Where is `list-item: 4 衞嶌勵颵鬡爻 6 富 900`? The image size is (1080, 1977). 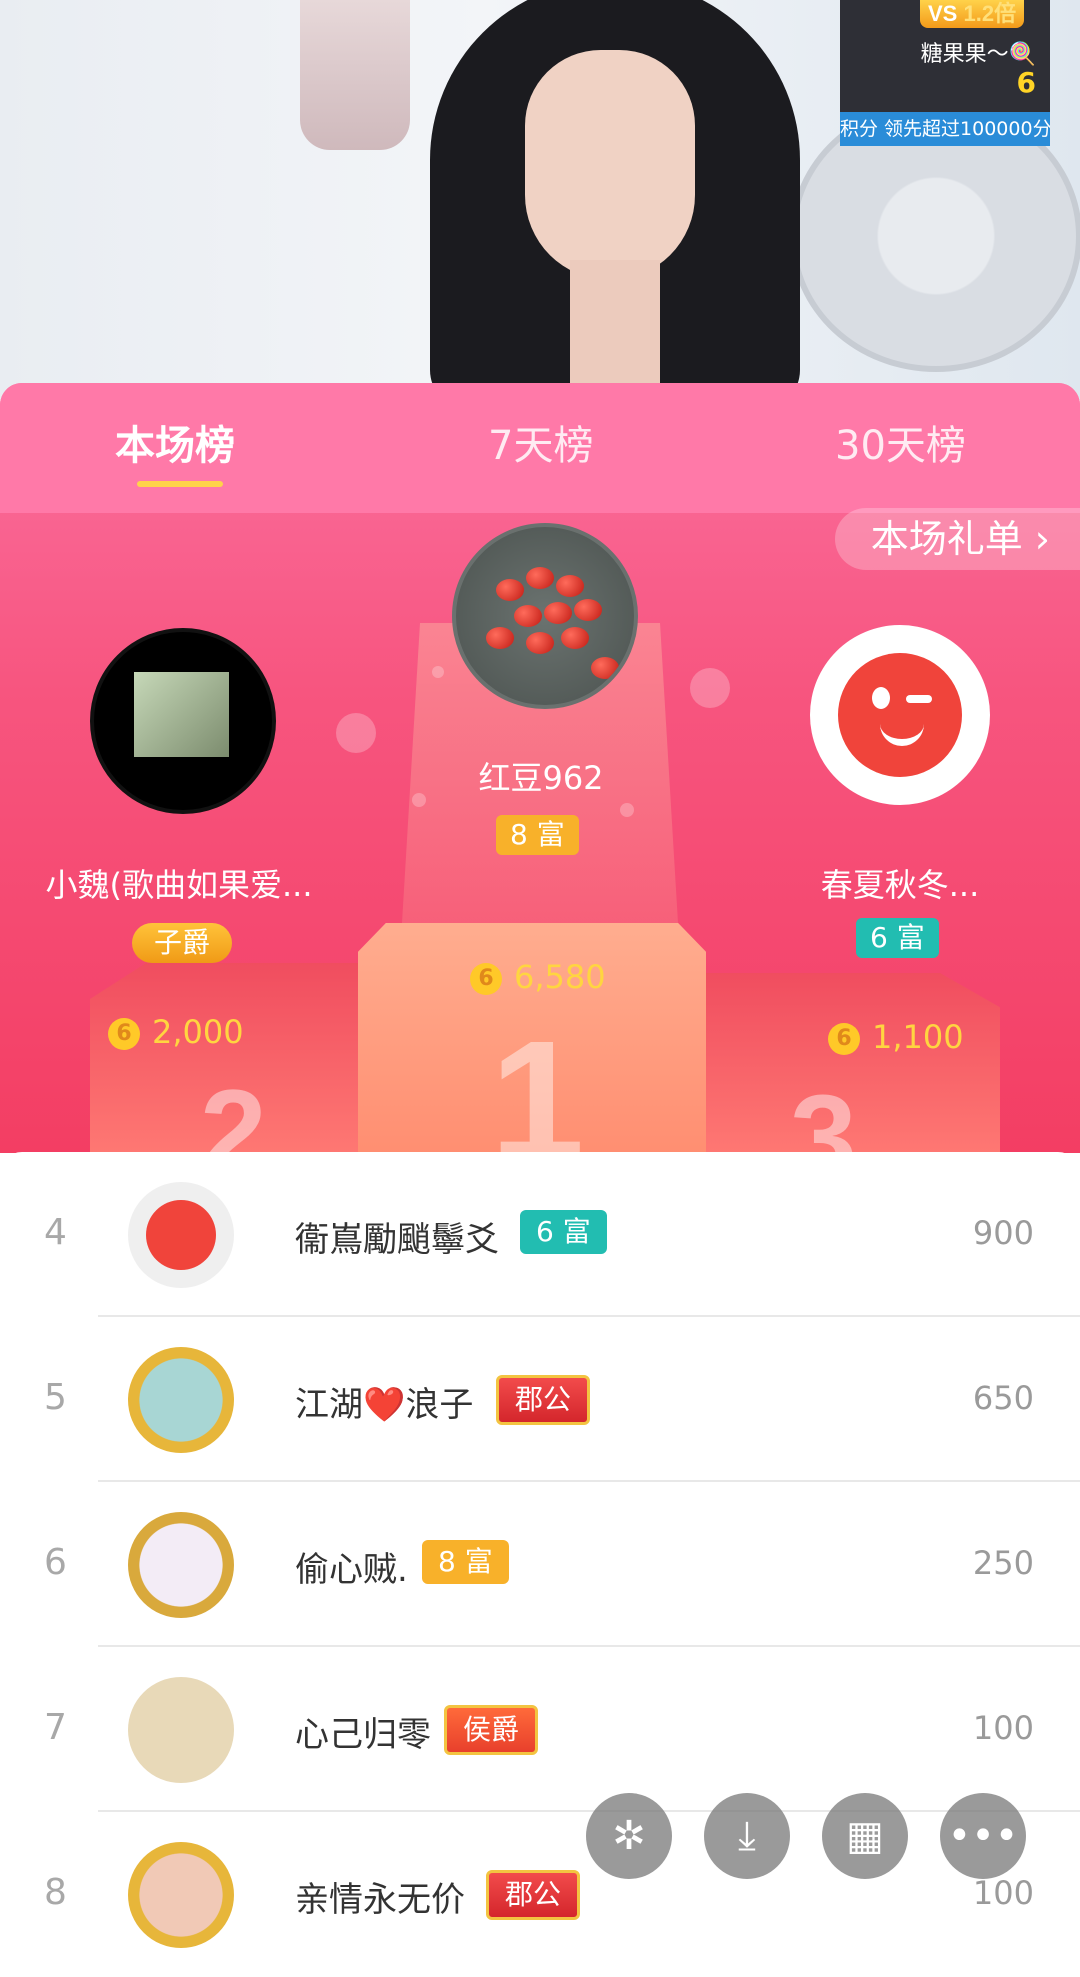
list-item: 4 衞嶌勵颵鬡爻 6 富 900 is located at coordinates (540, 1234).